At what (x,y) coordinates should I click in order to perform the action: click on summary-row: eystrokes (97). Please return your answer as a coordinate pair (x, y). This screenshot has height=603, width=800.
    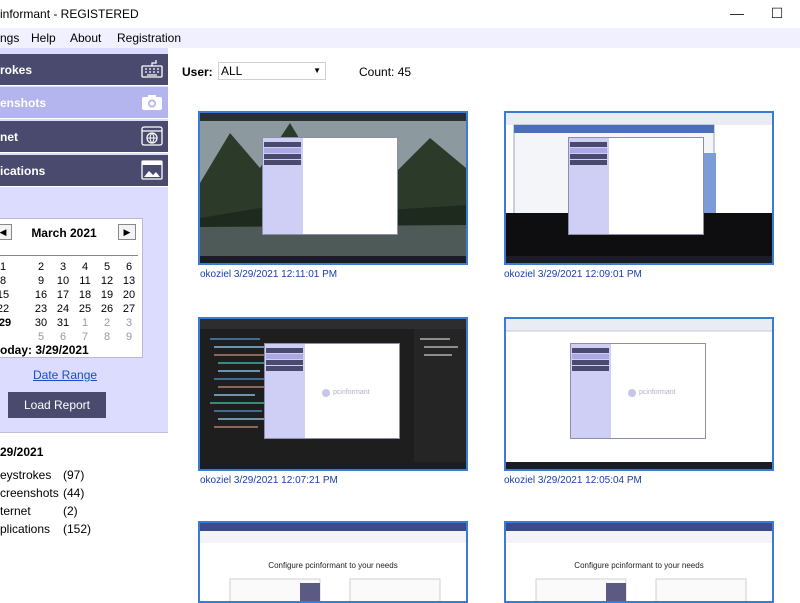
    Looking at the image, I should click on (80, 475).